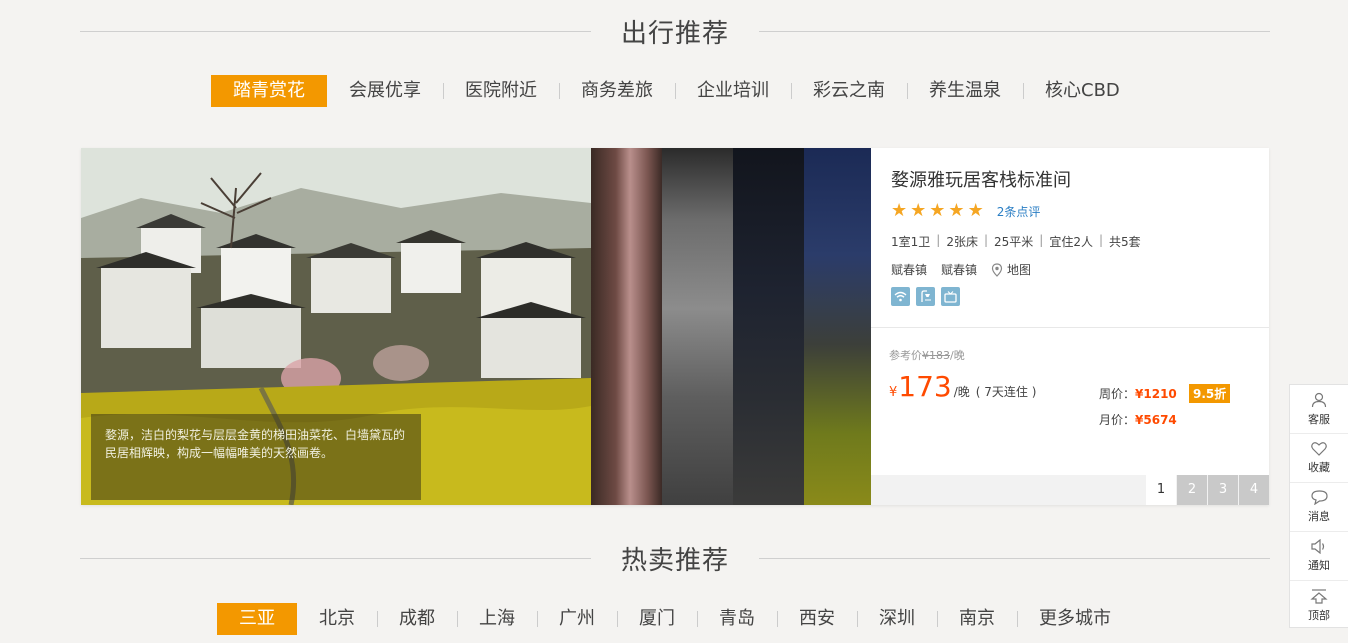  Describe the element at coordinates (977, 619) in the screenshot. I see `city-tab-nanjing: 南京` at that location.